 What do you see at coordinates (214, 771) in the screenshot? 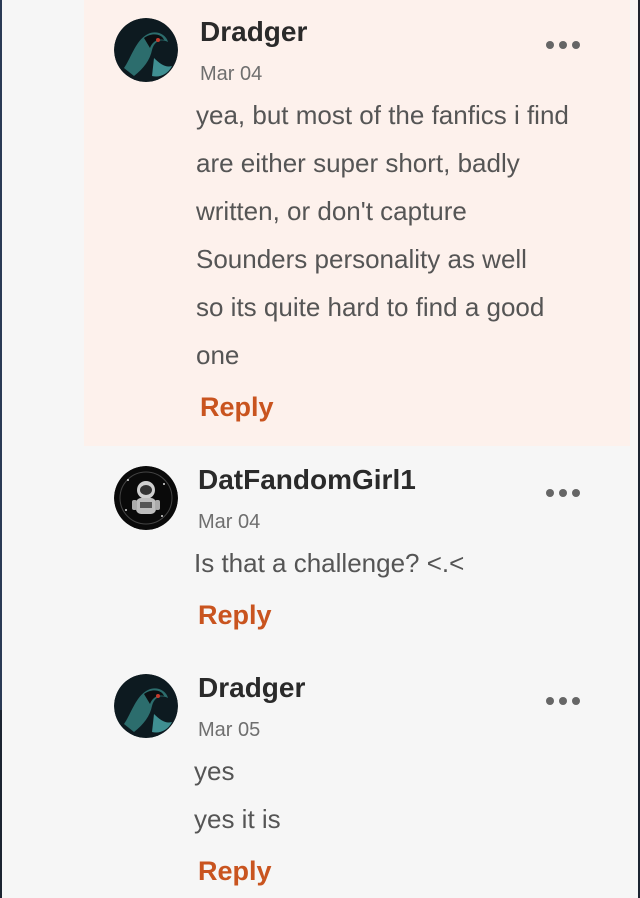
I see `comment-text-line: yes` at bounding box center [214, 771].